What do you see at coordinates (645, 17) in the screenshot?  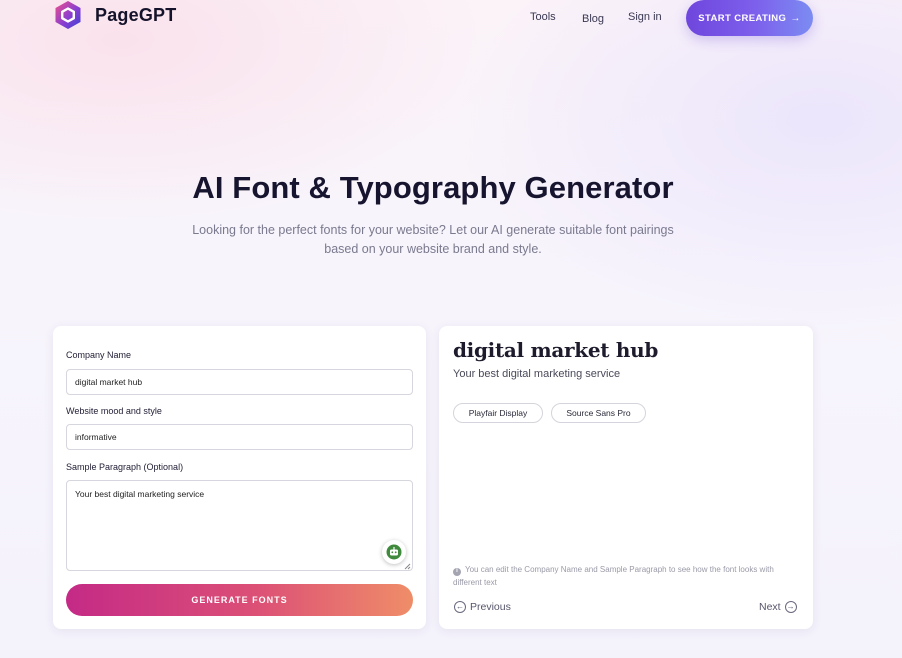 I see `nav-link-sign-in: Sign in` at bounding box center [645, 17].